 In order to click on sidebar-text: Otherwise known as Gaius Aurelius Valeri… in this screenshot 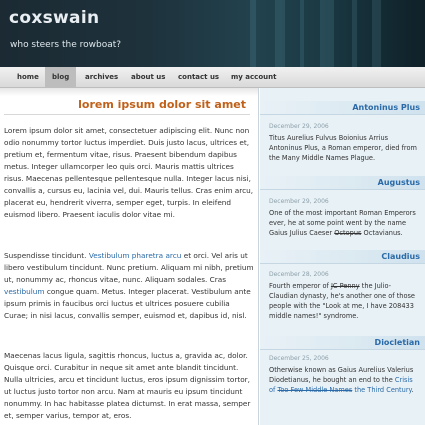, I will do `click(344, 380)`.